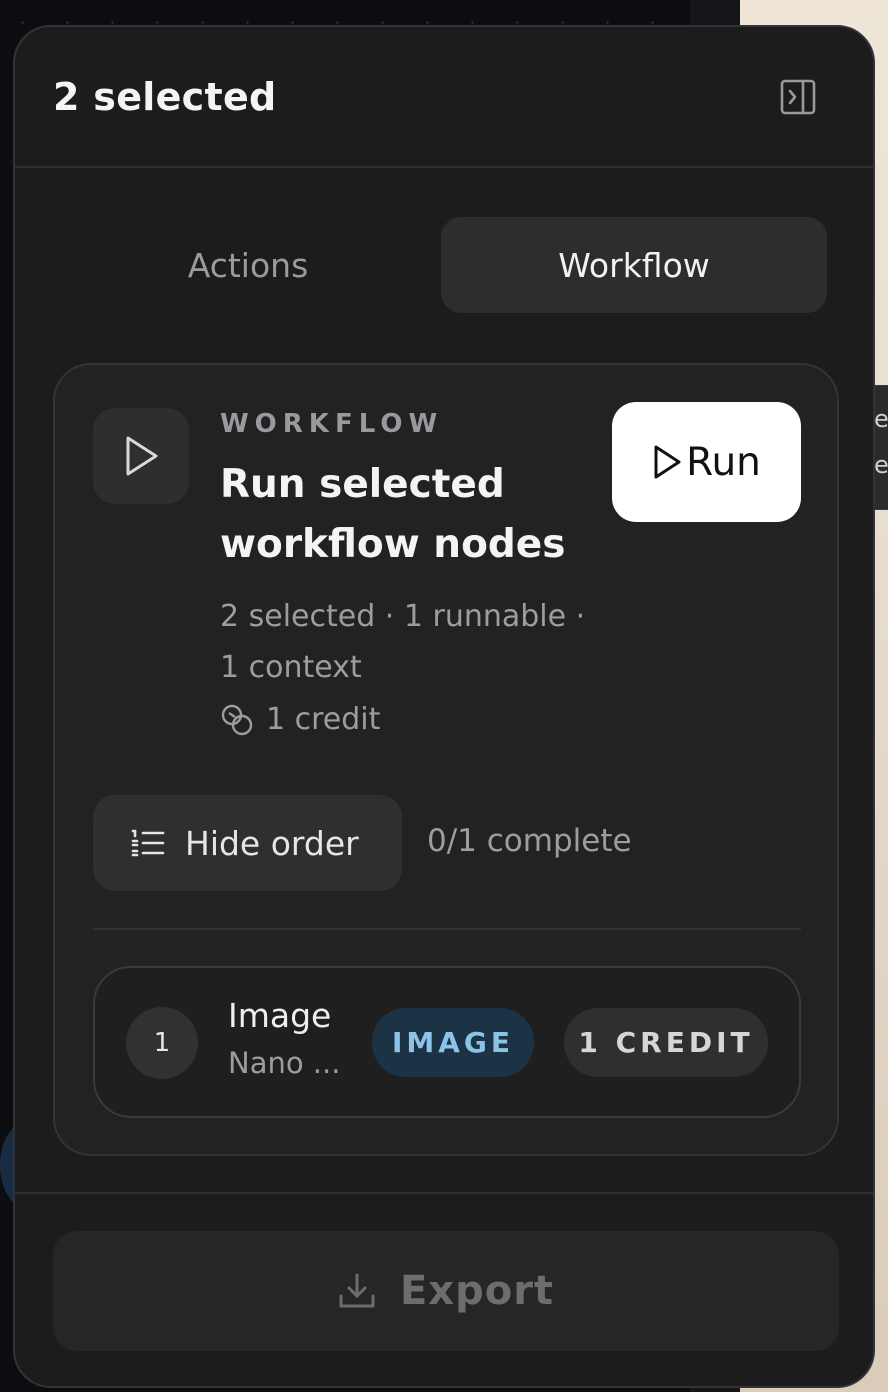 The width and height of the screenshot is (888, 1392). Describe the element at coordinates (444, 1193) in the screenshot. I see `footer-divider` at that location.